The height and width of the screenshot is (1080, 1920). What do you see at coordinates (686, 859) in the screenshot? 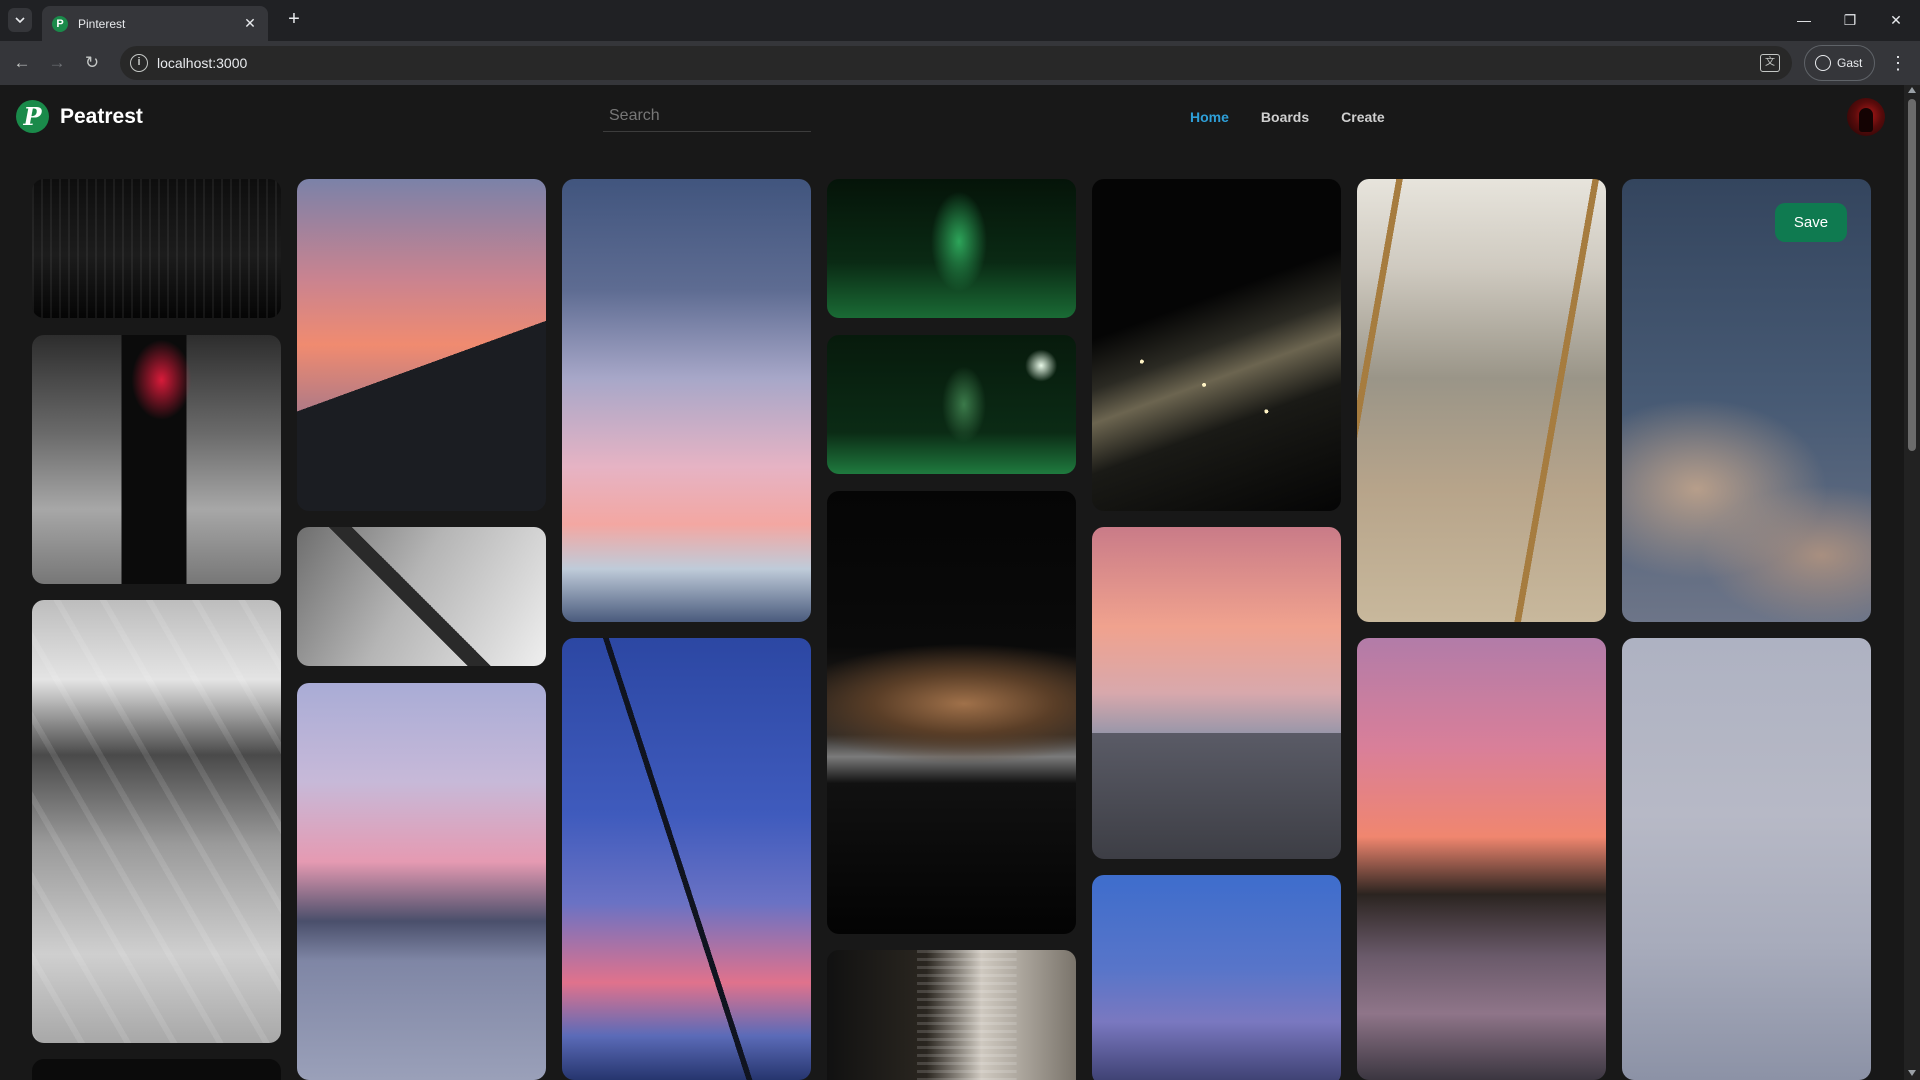
I see `pin-crane-sunset` at bounding box center [686, 859].